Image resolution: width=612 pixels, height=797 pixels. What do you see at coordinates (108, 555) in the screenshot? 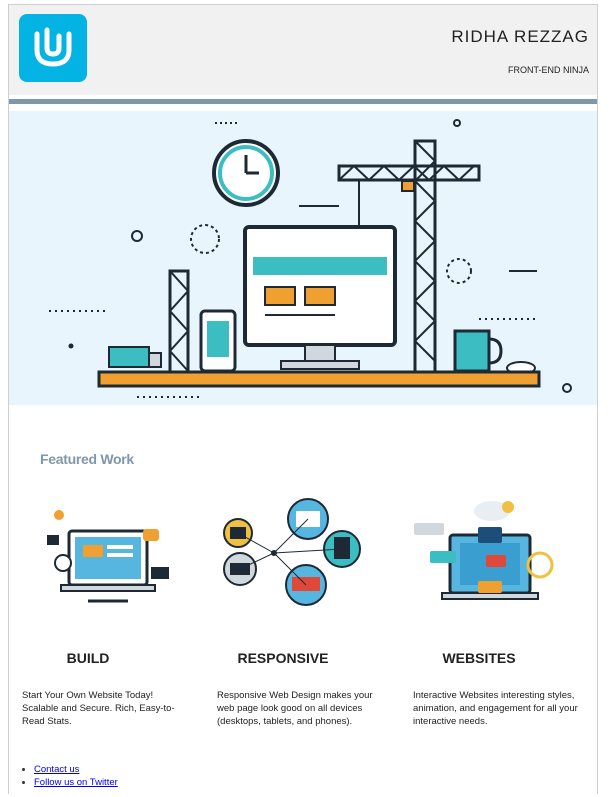
I see `build-illustration-icon` at bounding box center [108, 555].